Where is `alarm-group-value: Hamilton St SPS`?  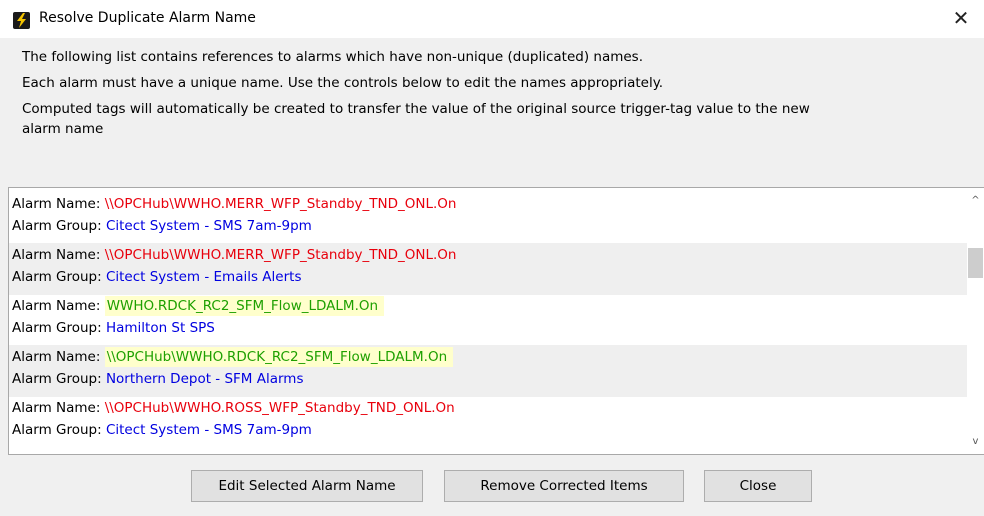
alarm-group-value: Hamilton St SPS is located at coordinates (160, 328).